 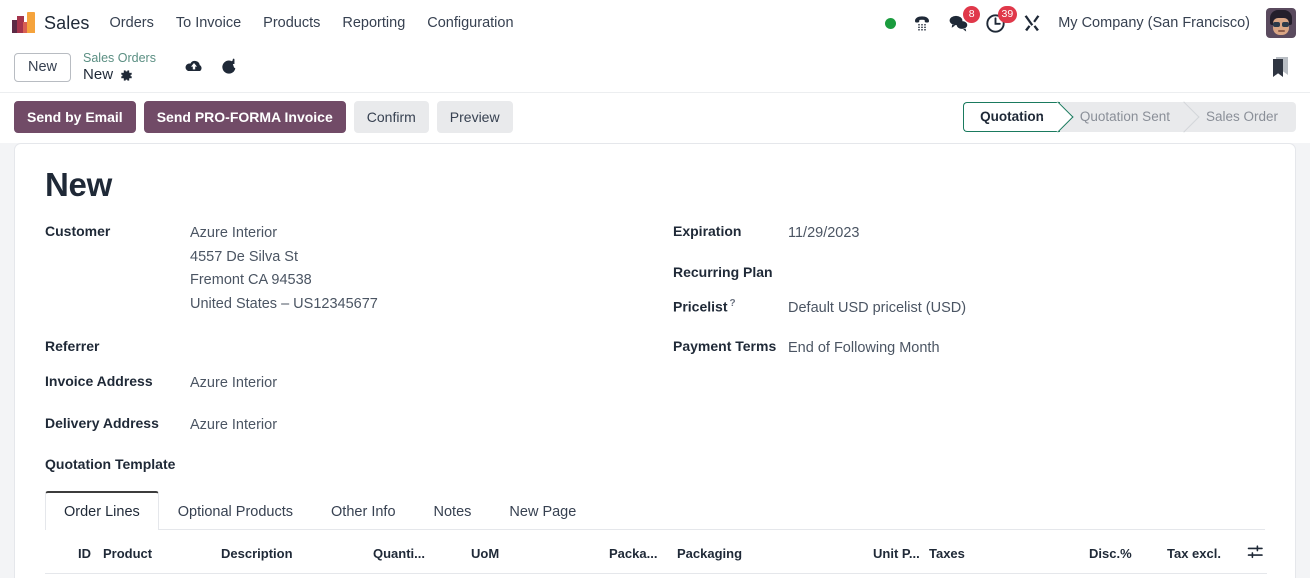 What do you see at coordinates (453, 511) in the screenshot?
I see `tab-notes: Notes` at bounding box center [453, 511].